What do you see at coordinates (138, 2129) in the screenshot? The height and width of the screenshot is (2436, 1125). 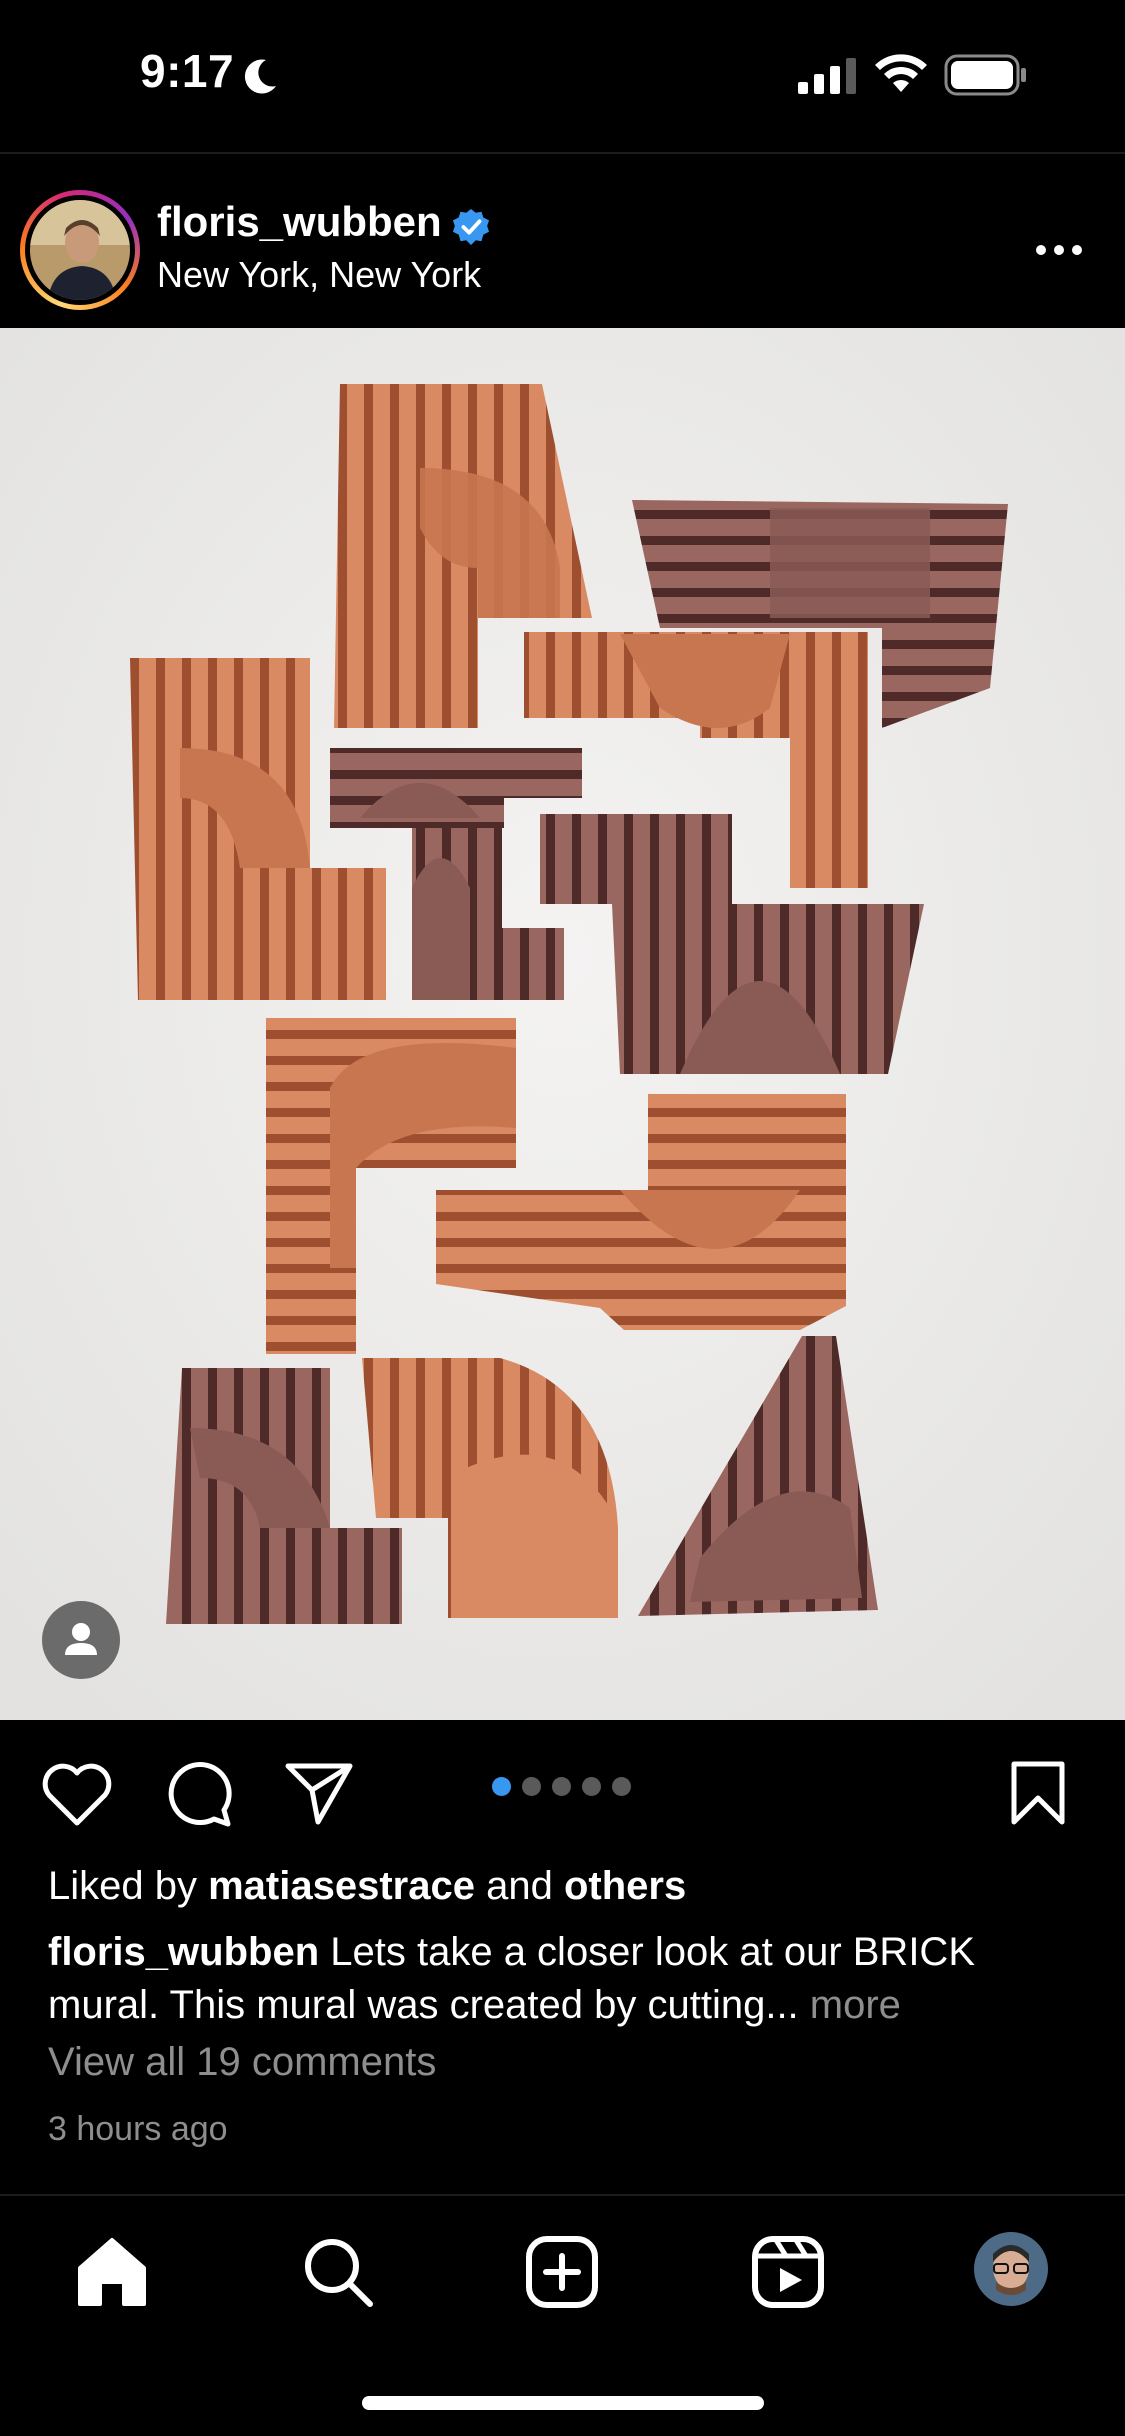 I see `post-timestamp: 3 hours ago` at bounding box center [138, 2129].